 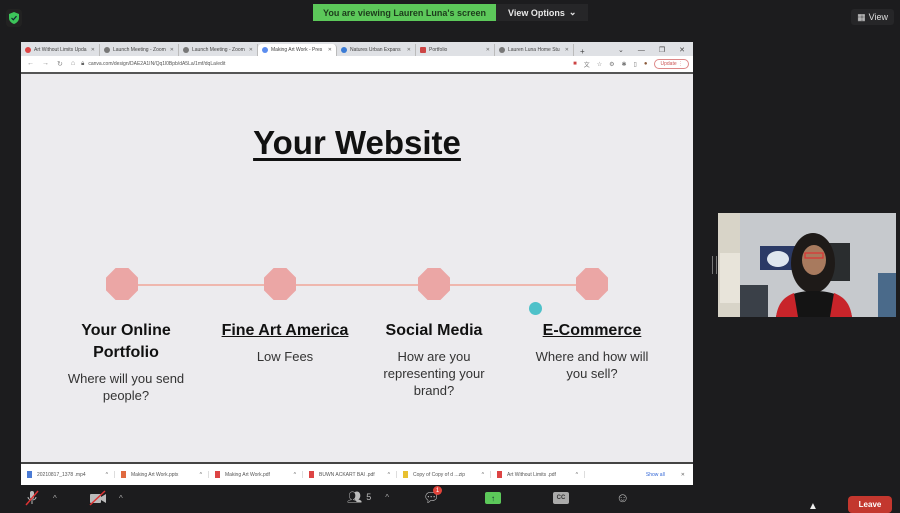 What do you see at coordinates (45, 64) in the screenshot?
I see `forward-icon: →` at bounding box center [45, 64].